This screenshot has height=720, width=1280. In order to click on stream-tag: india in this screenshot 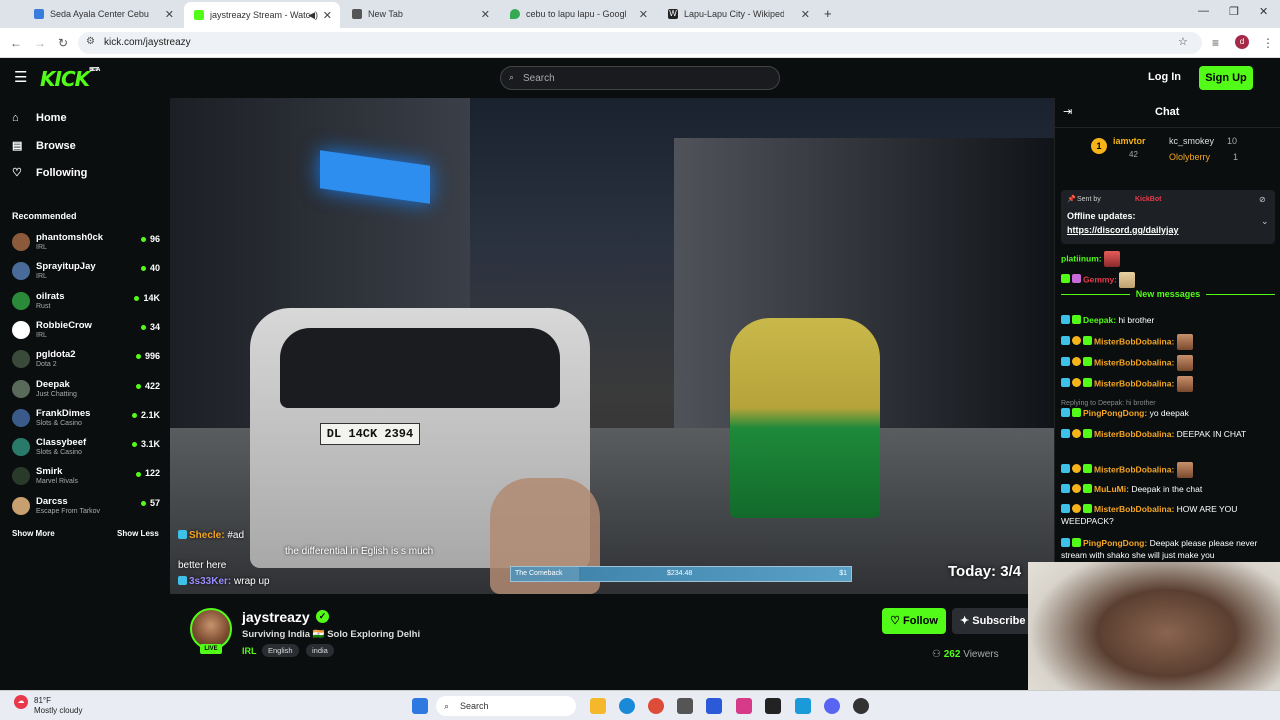, I will do `click(320, 650)`.